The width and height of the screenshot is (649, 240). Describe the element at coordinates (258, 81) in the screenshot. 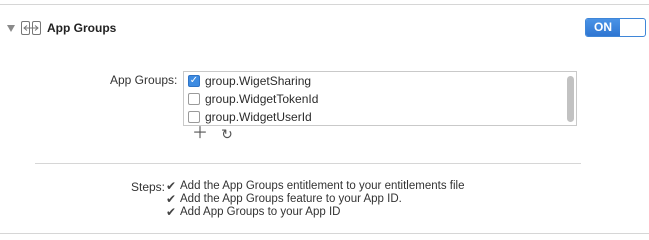

I see `group-name: group.WigetSharing` at that location.